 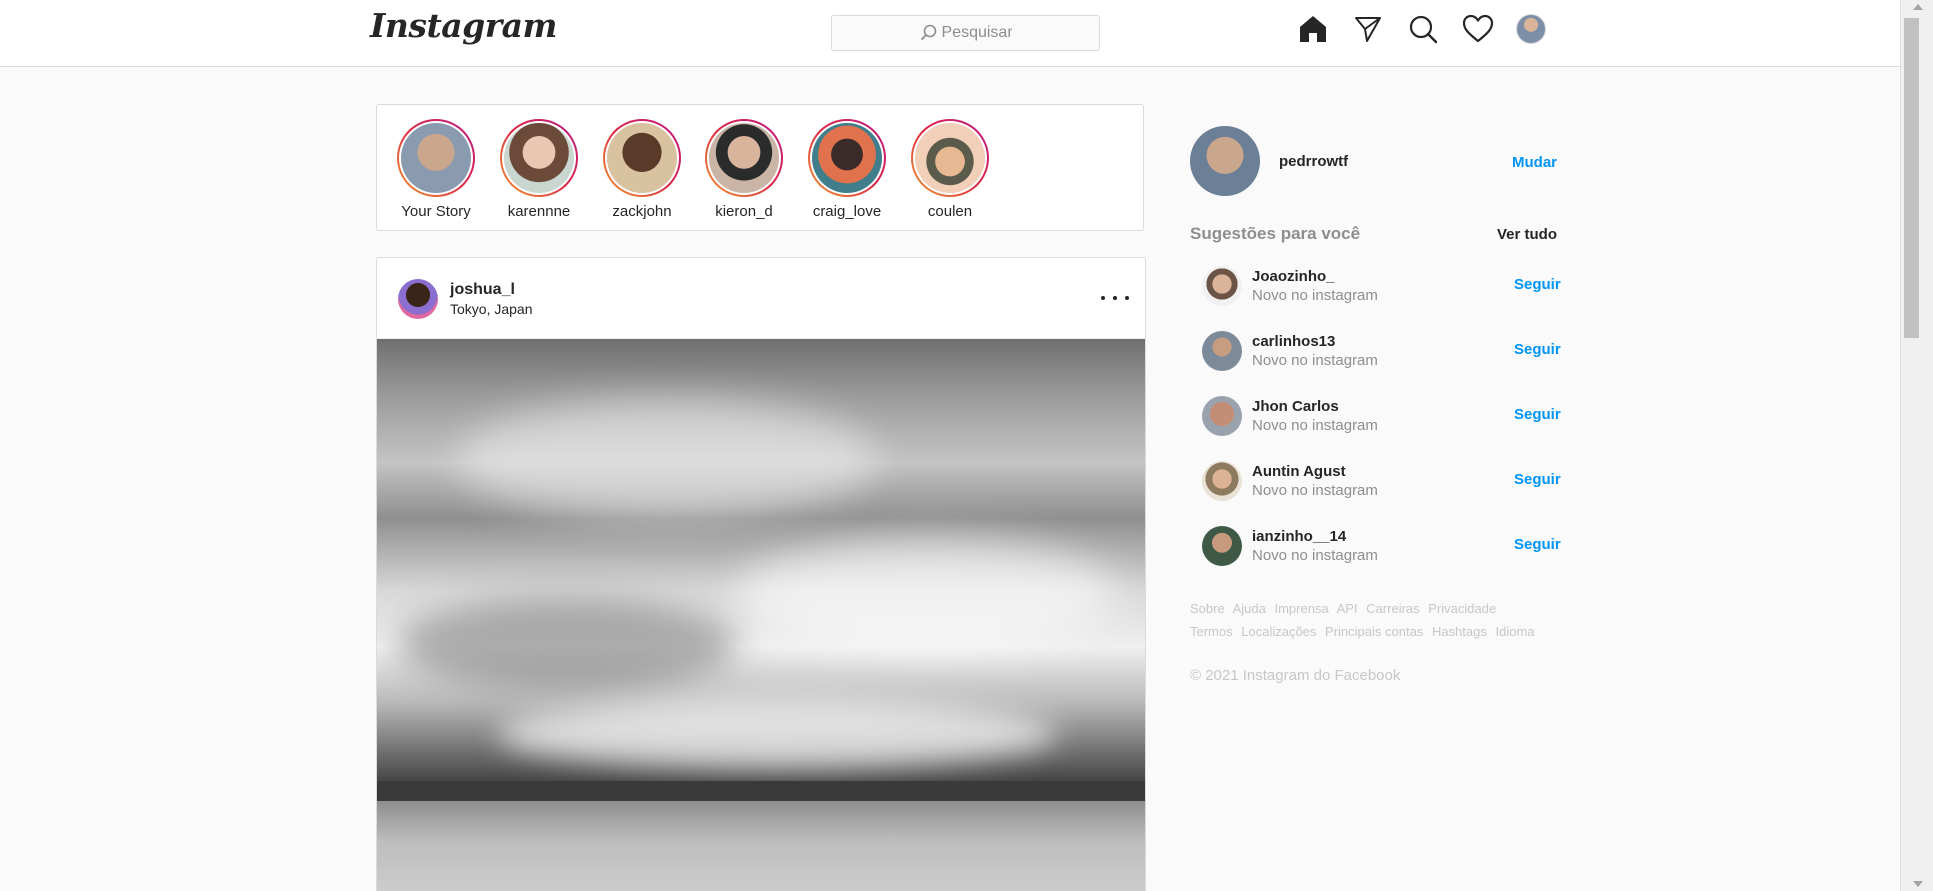 I want to click on footer-link-imprensa: Imprensa, so click(x=1301, y=608).